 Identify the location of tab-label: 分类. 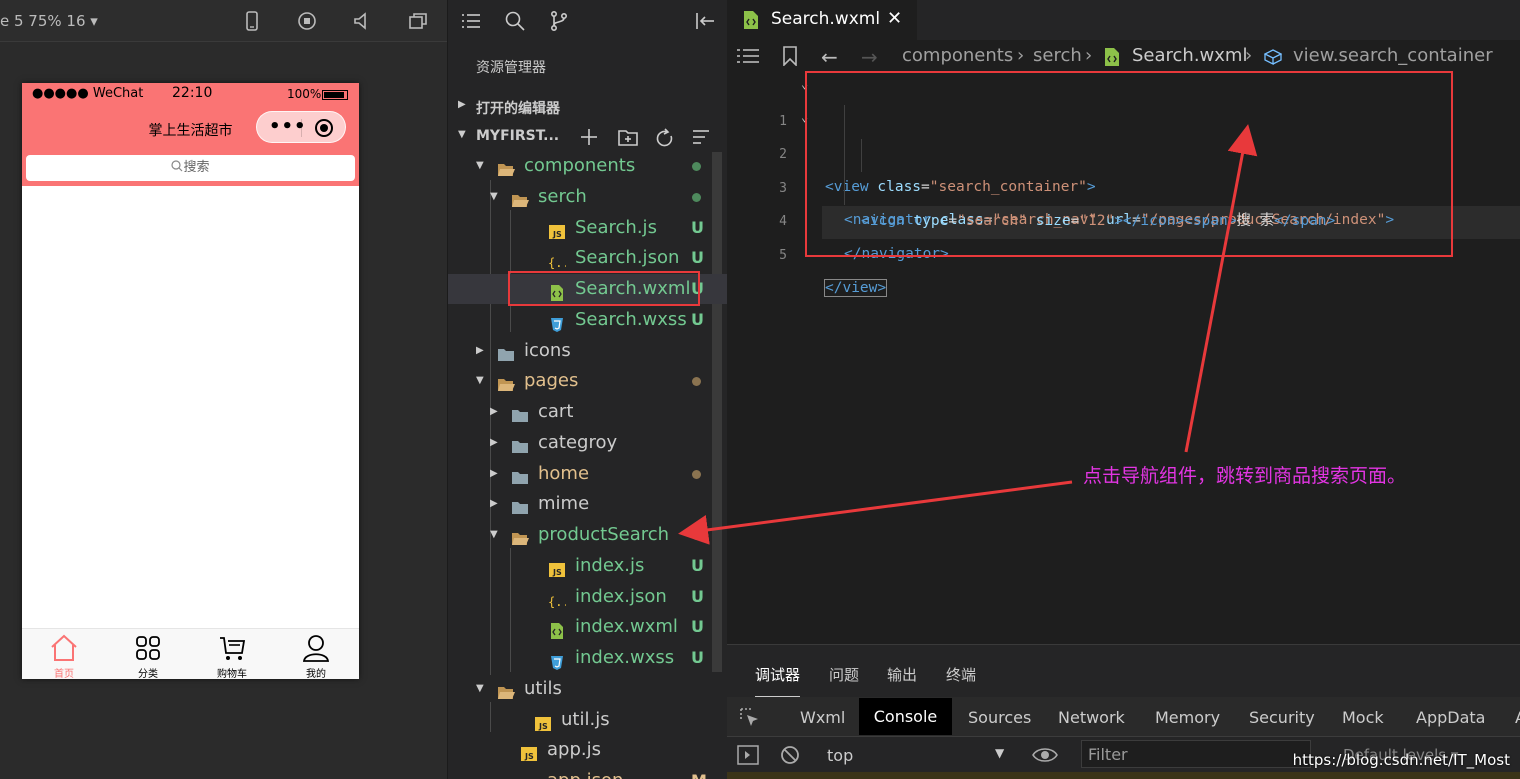
(148, 674).